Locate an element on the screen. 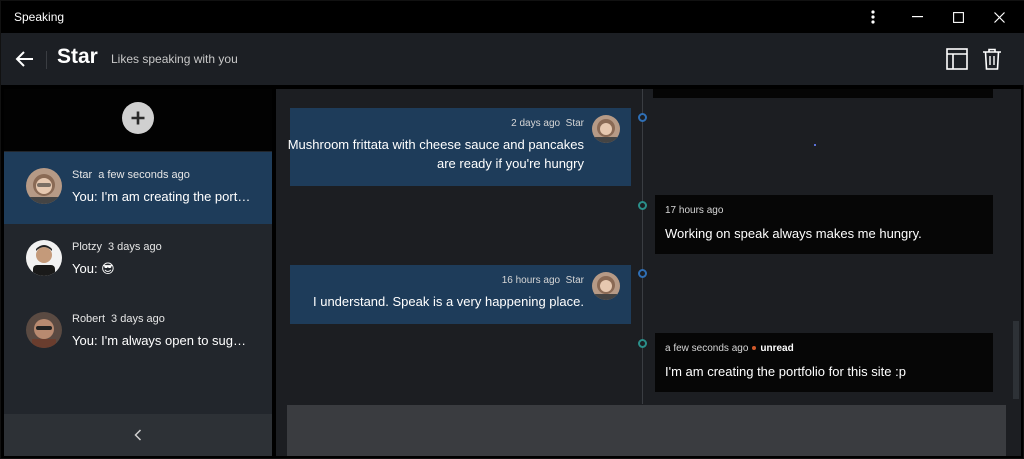 The width and height of the screenshot is (1024, 459). contact-name: Plotzy is located at coordinates (87, 247).